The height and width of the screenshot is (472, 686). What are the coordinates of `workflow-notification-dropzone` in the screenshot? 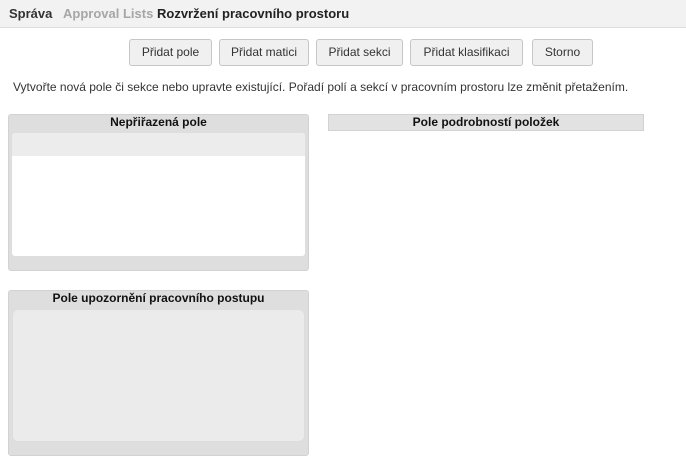 It's located at (158, 375).